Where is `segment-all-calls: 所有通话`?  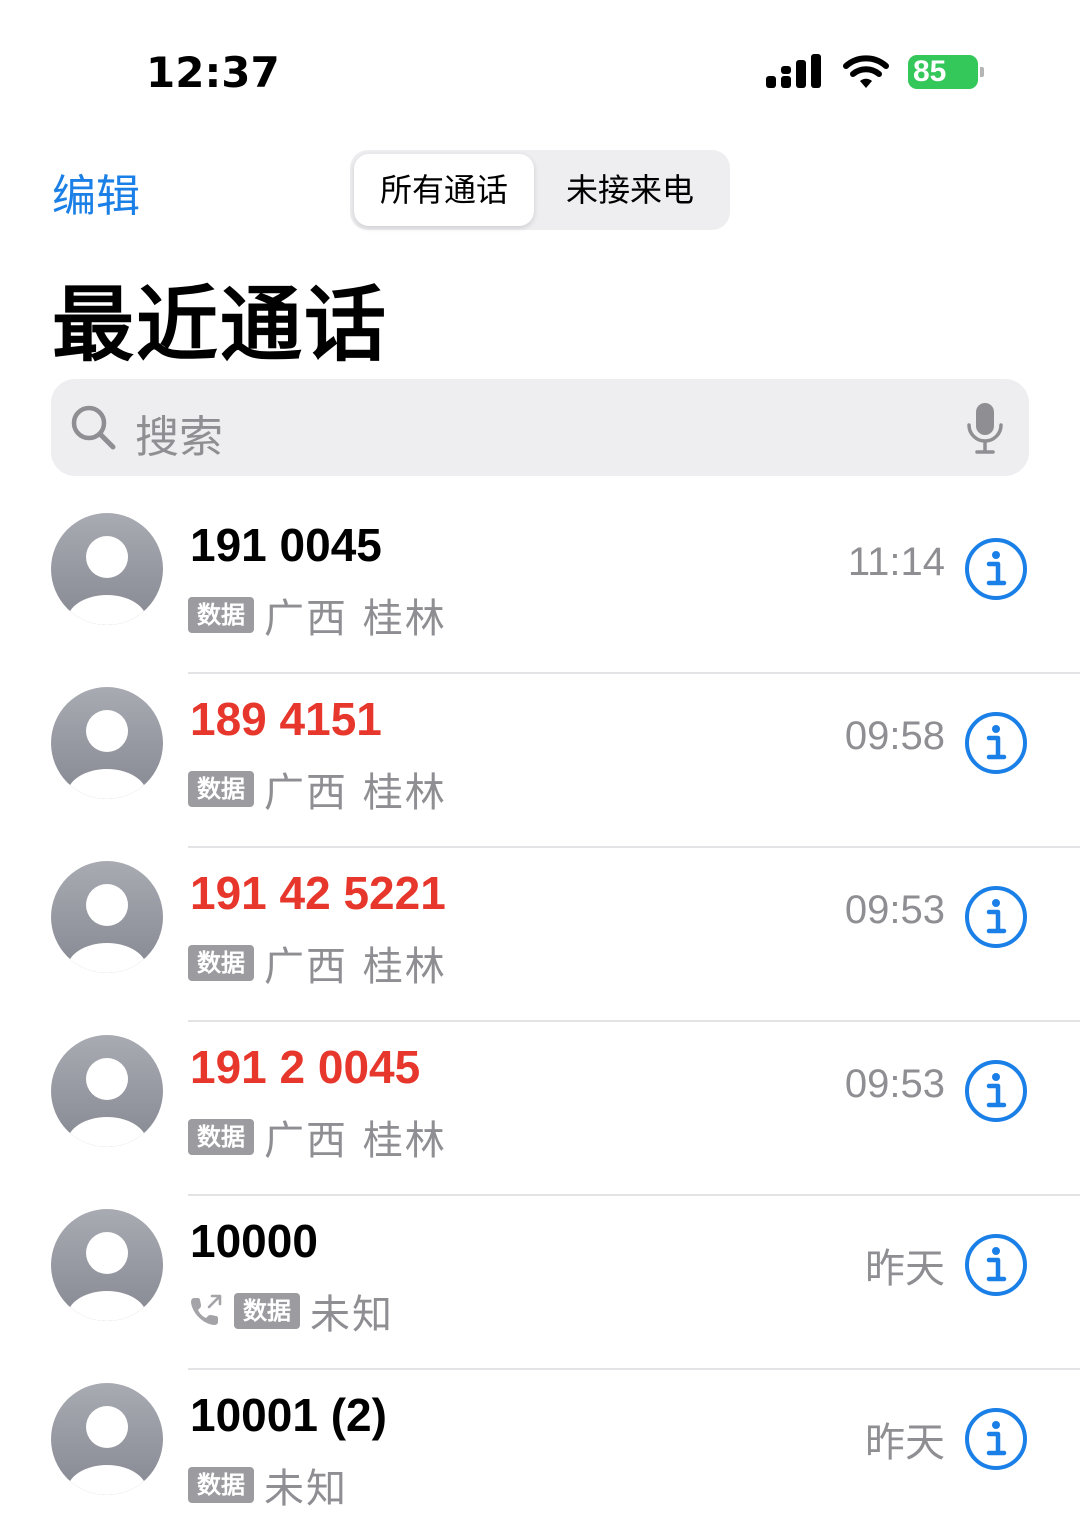 segment-all-calls: 所有通话 is located at coordinates (444, 190).